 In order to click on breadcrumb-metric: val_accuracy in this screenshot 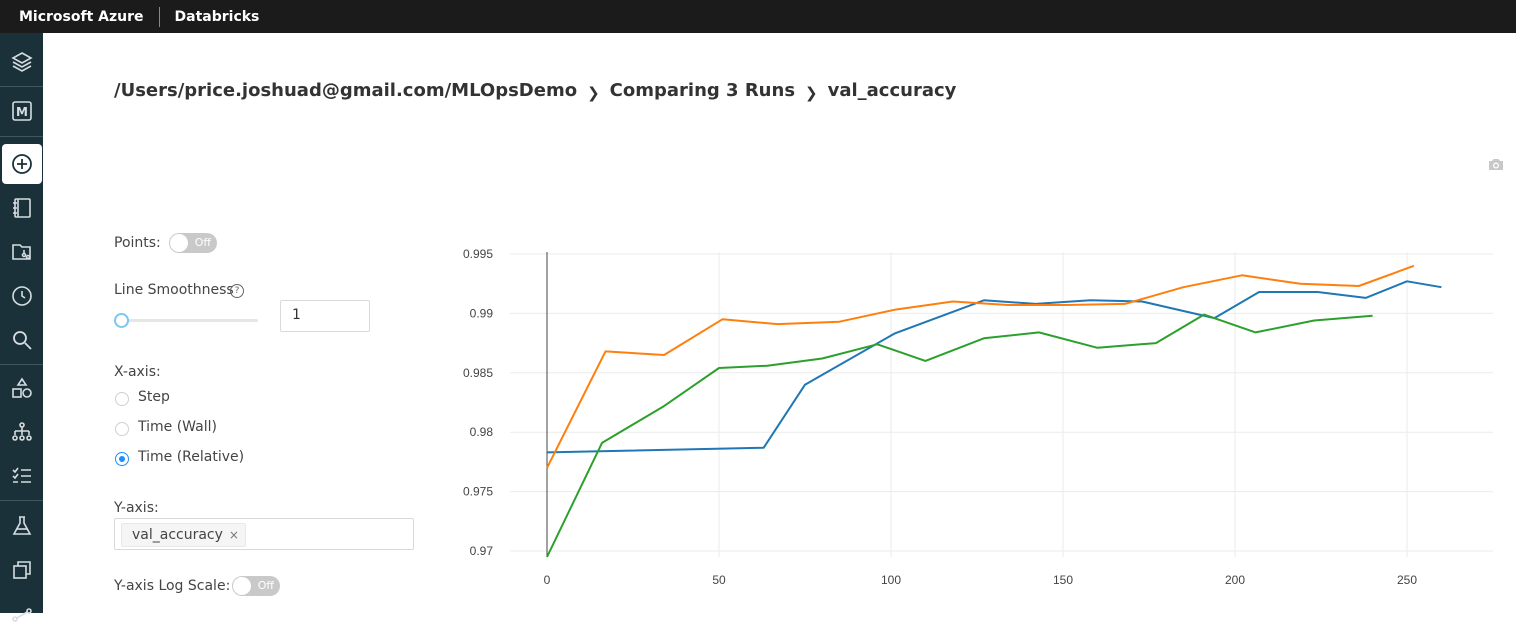, I will do `click(892, 90)`.